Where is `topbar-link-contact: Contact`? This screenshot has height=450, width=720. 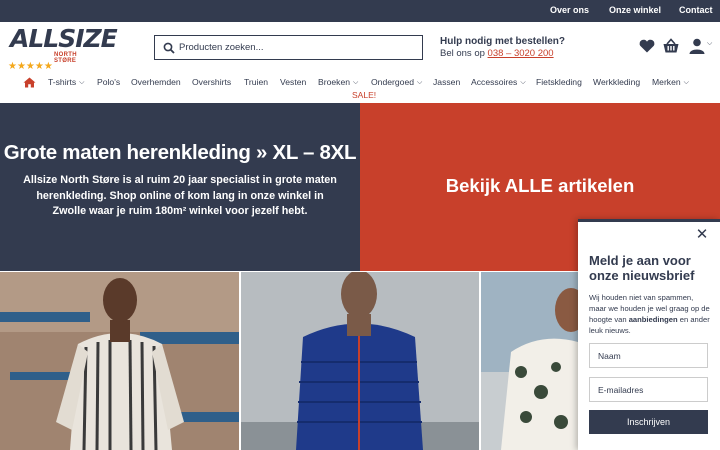 topbar-link-contact: Contact is located at coordinates (696, 10).